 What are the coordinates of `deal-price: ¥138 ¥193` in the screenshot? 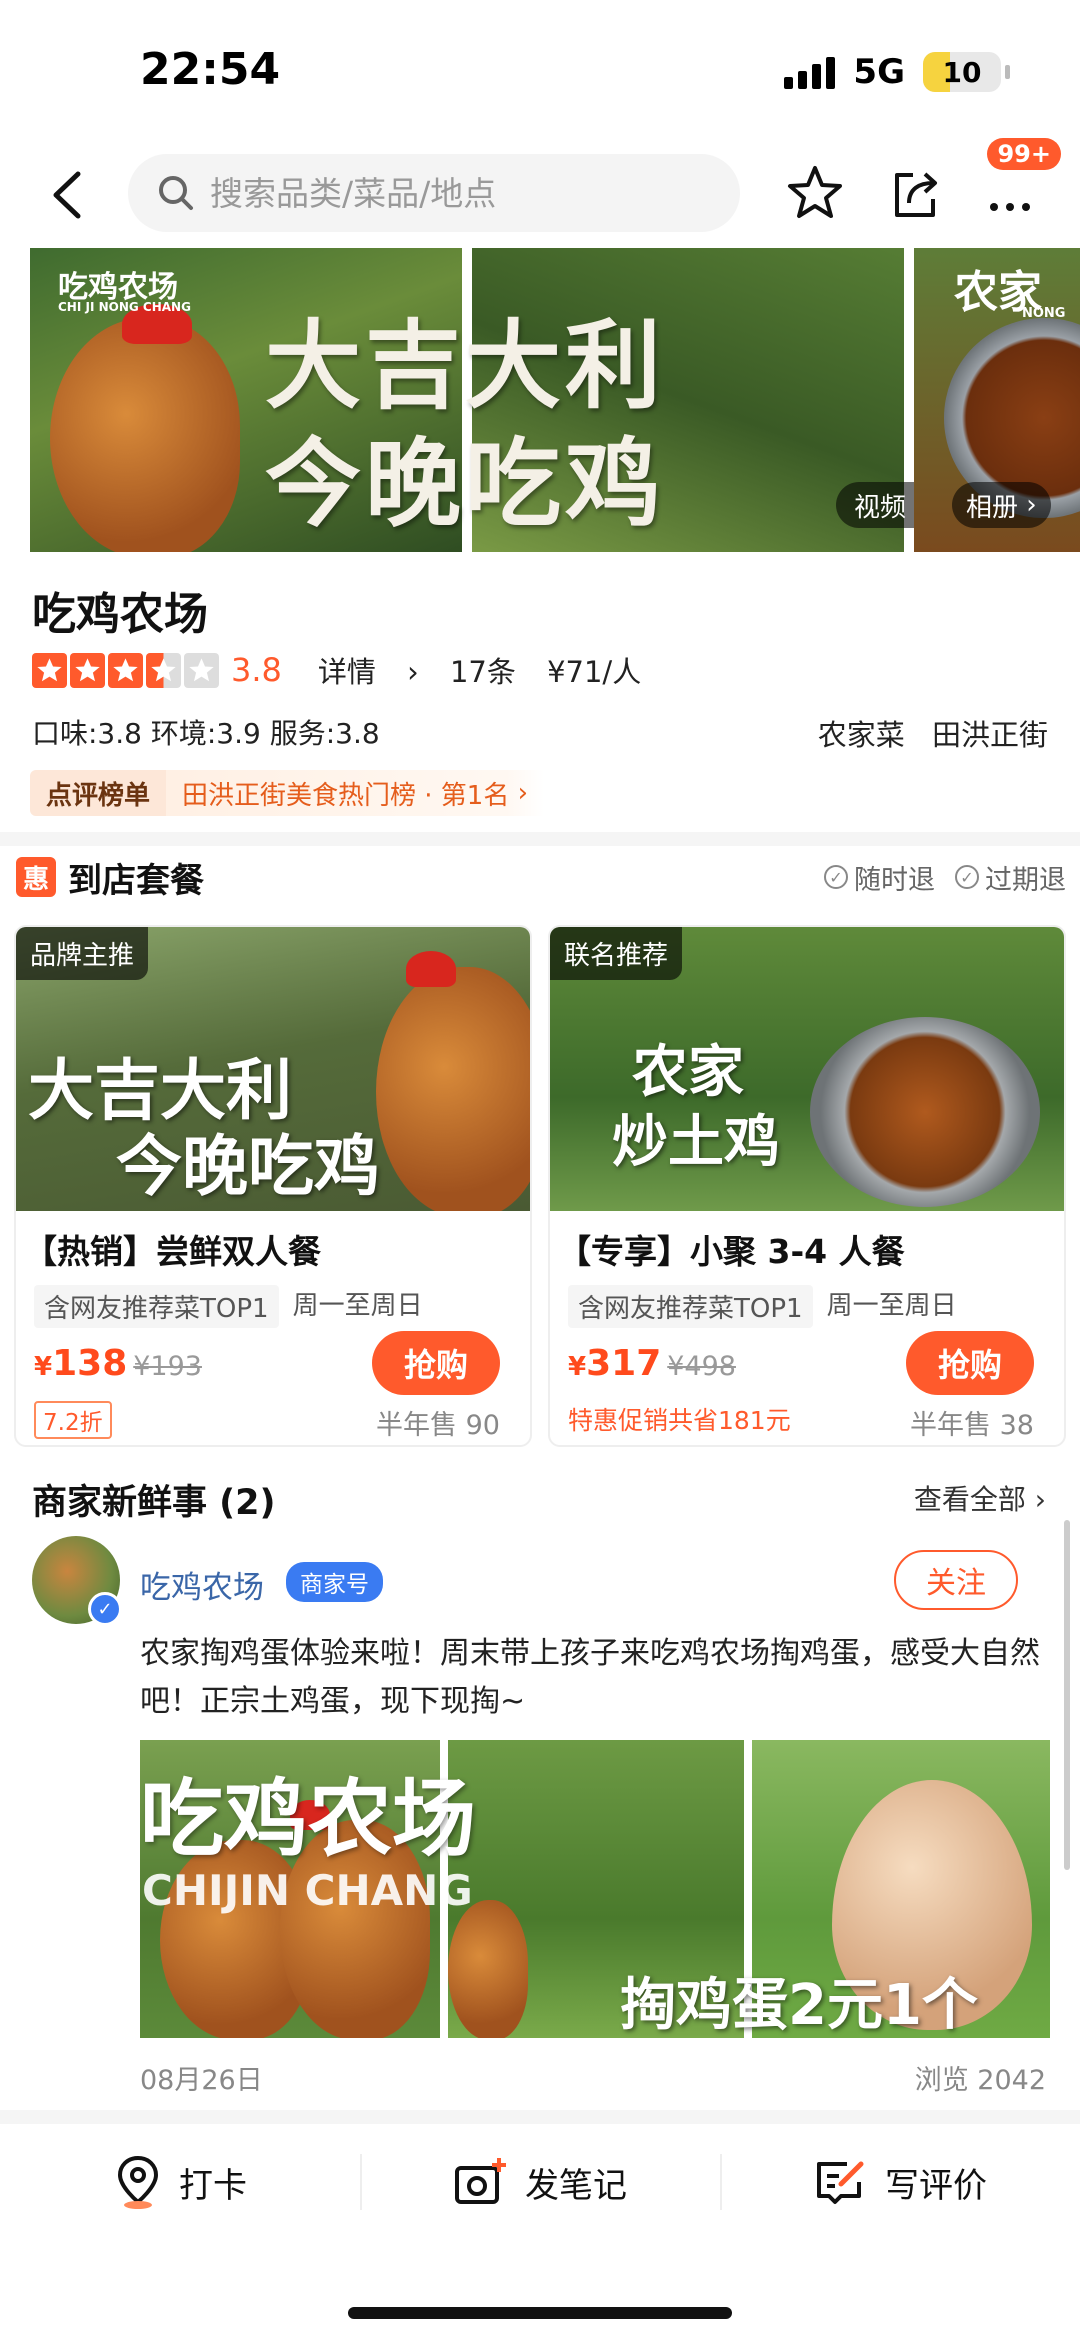 It's located at (118, 1363).